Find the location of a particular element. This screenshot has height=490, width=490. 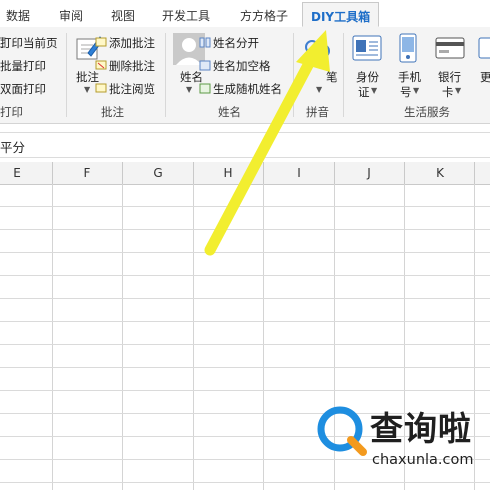

chaxunla-logo-icon is located at coordinates (342, 431).